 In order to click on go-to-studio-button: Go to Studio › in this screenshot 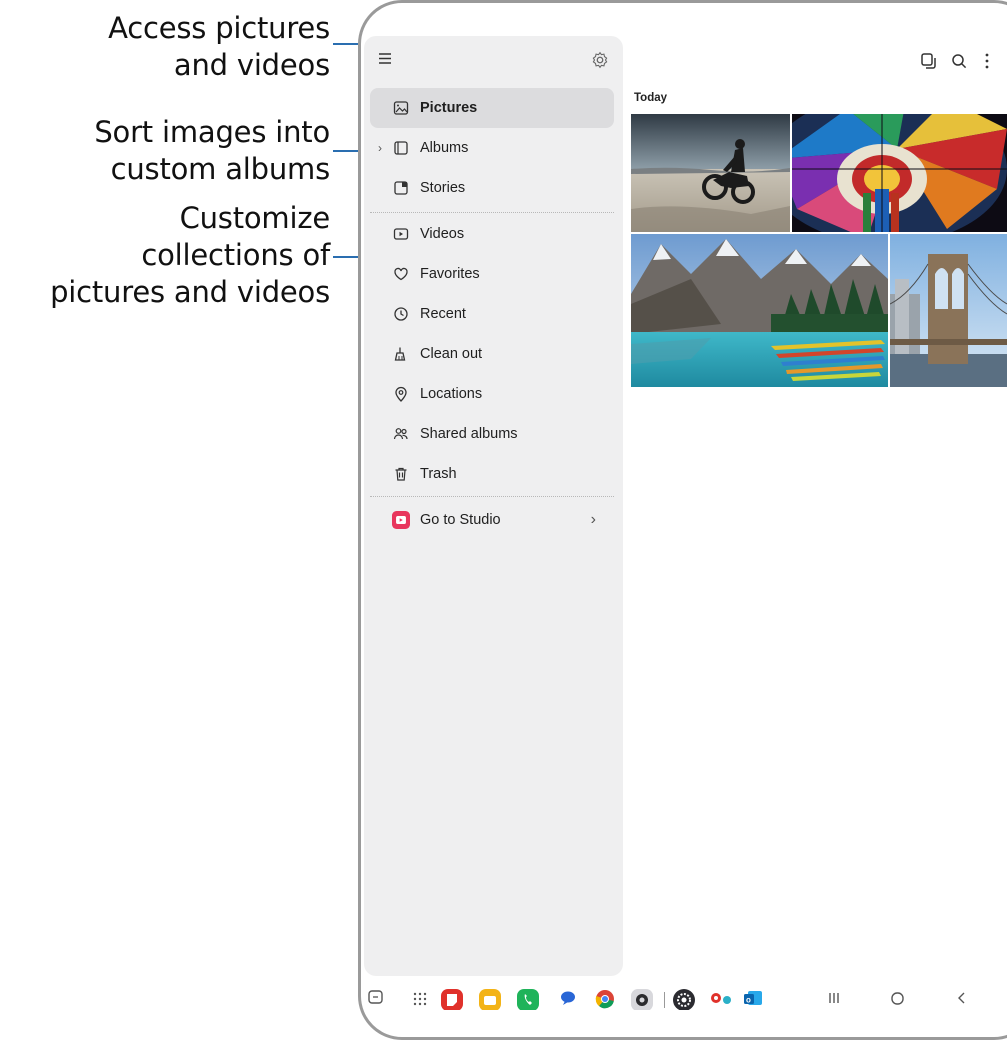, I will do `click(492, 520)`.